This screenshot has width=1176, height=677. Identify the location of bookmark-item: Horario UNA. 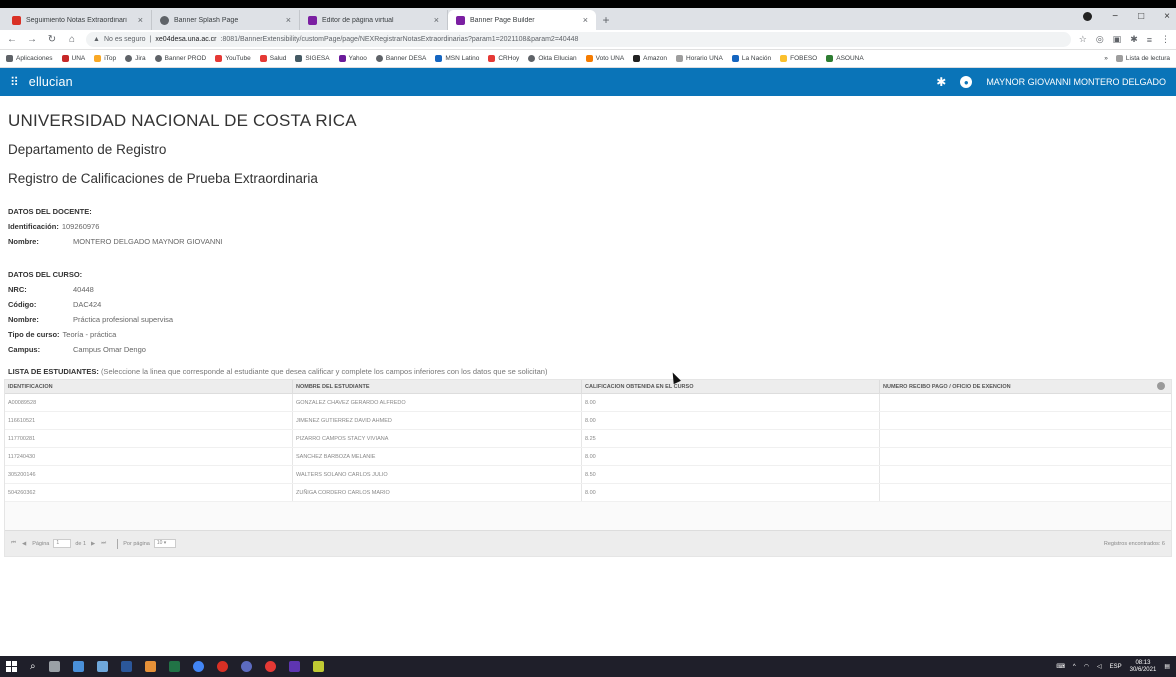
(699, 58).